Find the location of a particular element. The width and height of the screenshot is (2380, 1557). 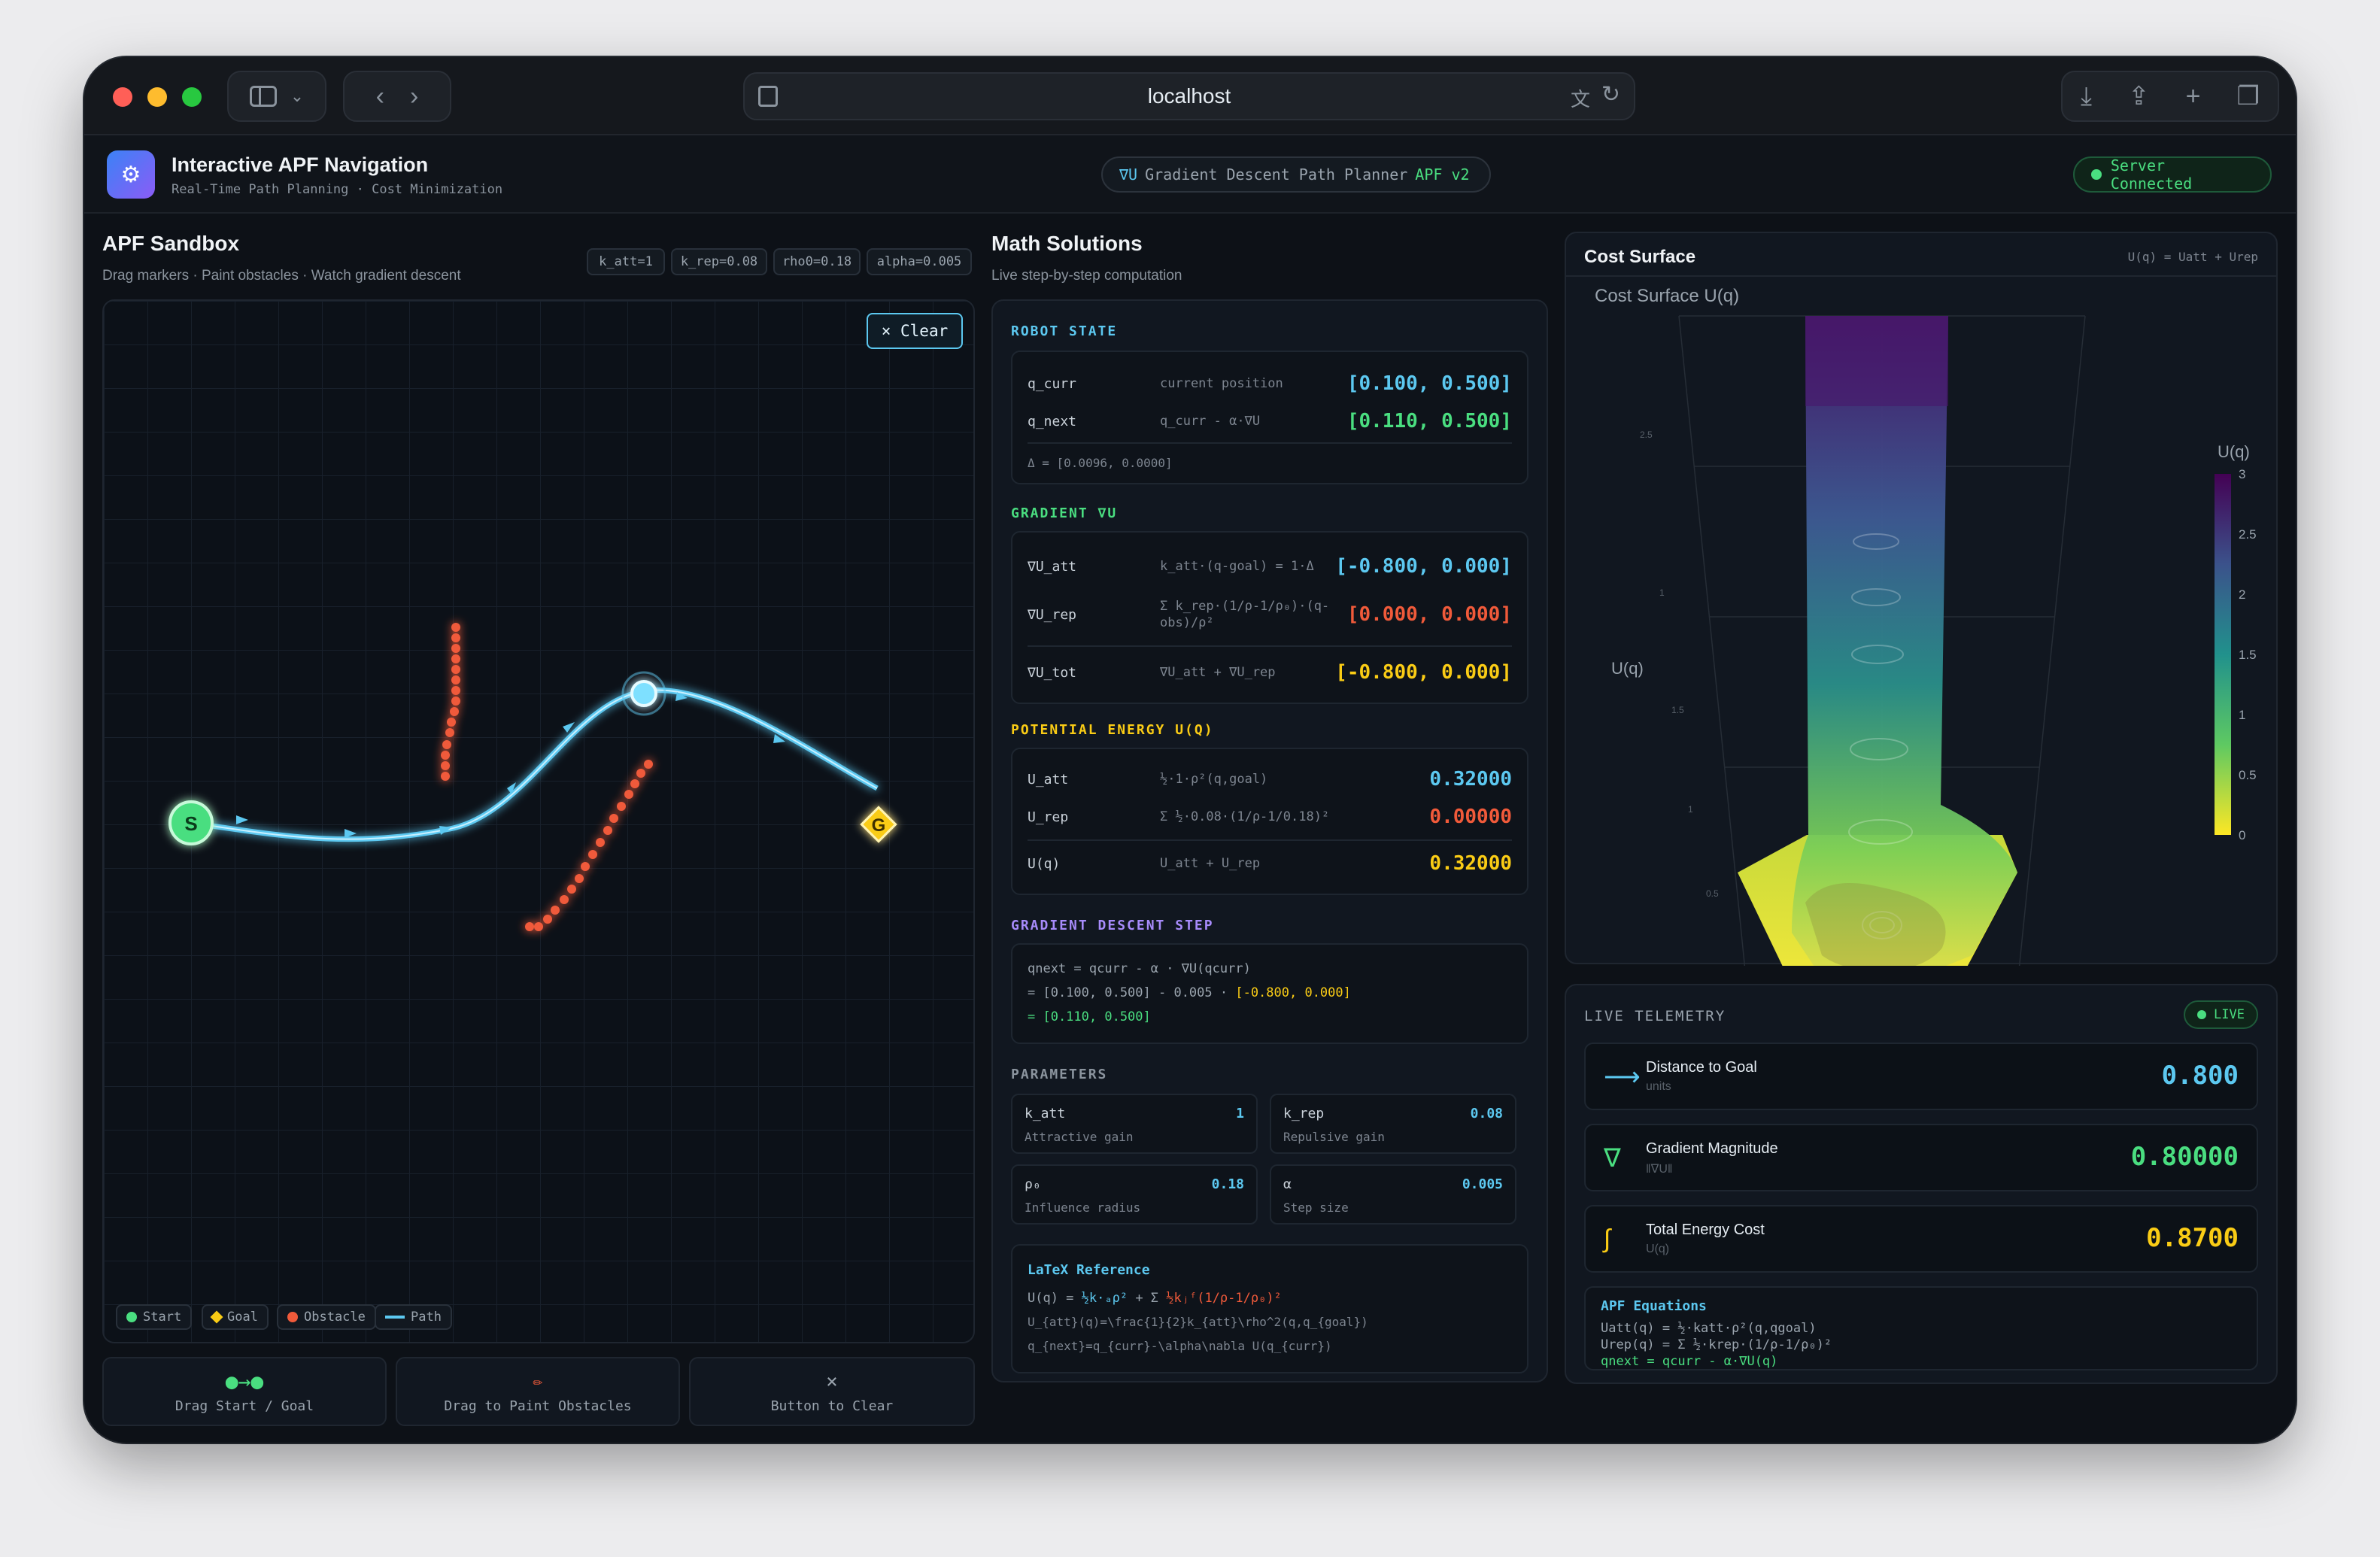

colorbar-tick: 1.5 is located at coordinates (2248, 655).